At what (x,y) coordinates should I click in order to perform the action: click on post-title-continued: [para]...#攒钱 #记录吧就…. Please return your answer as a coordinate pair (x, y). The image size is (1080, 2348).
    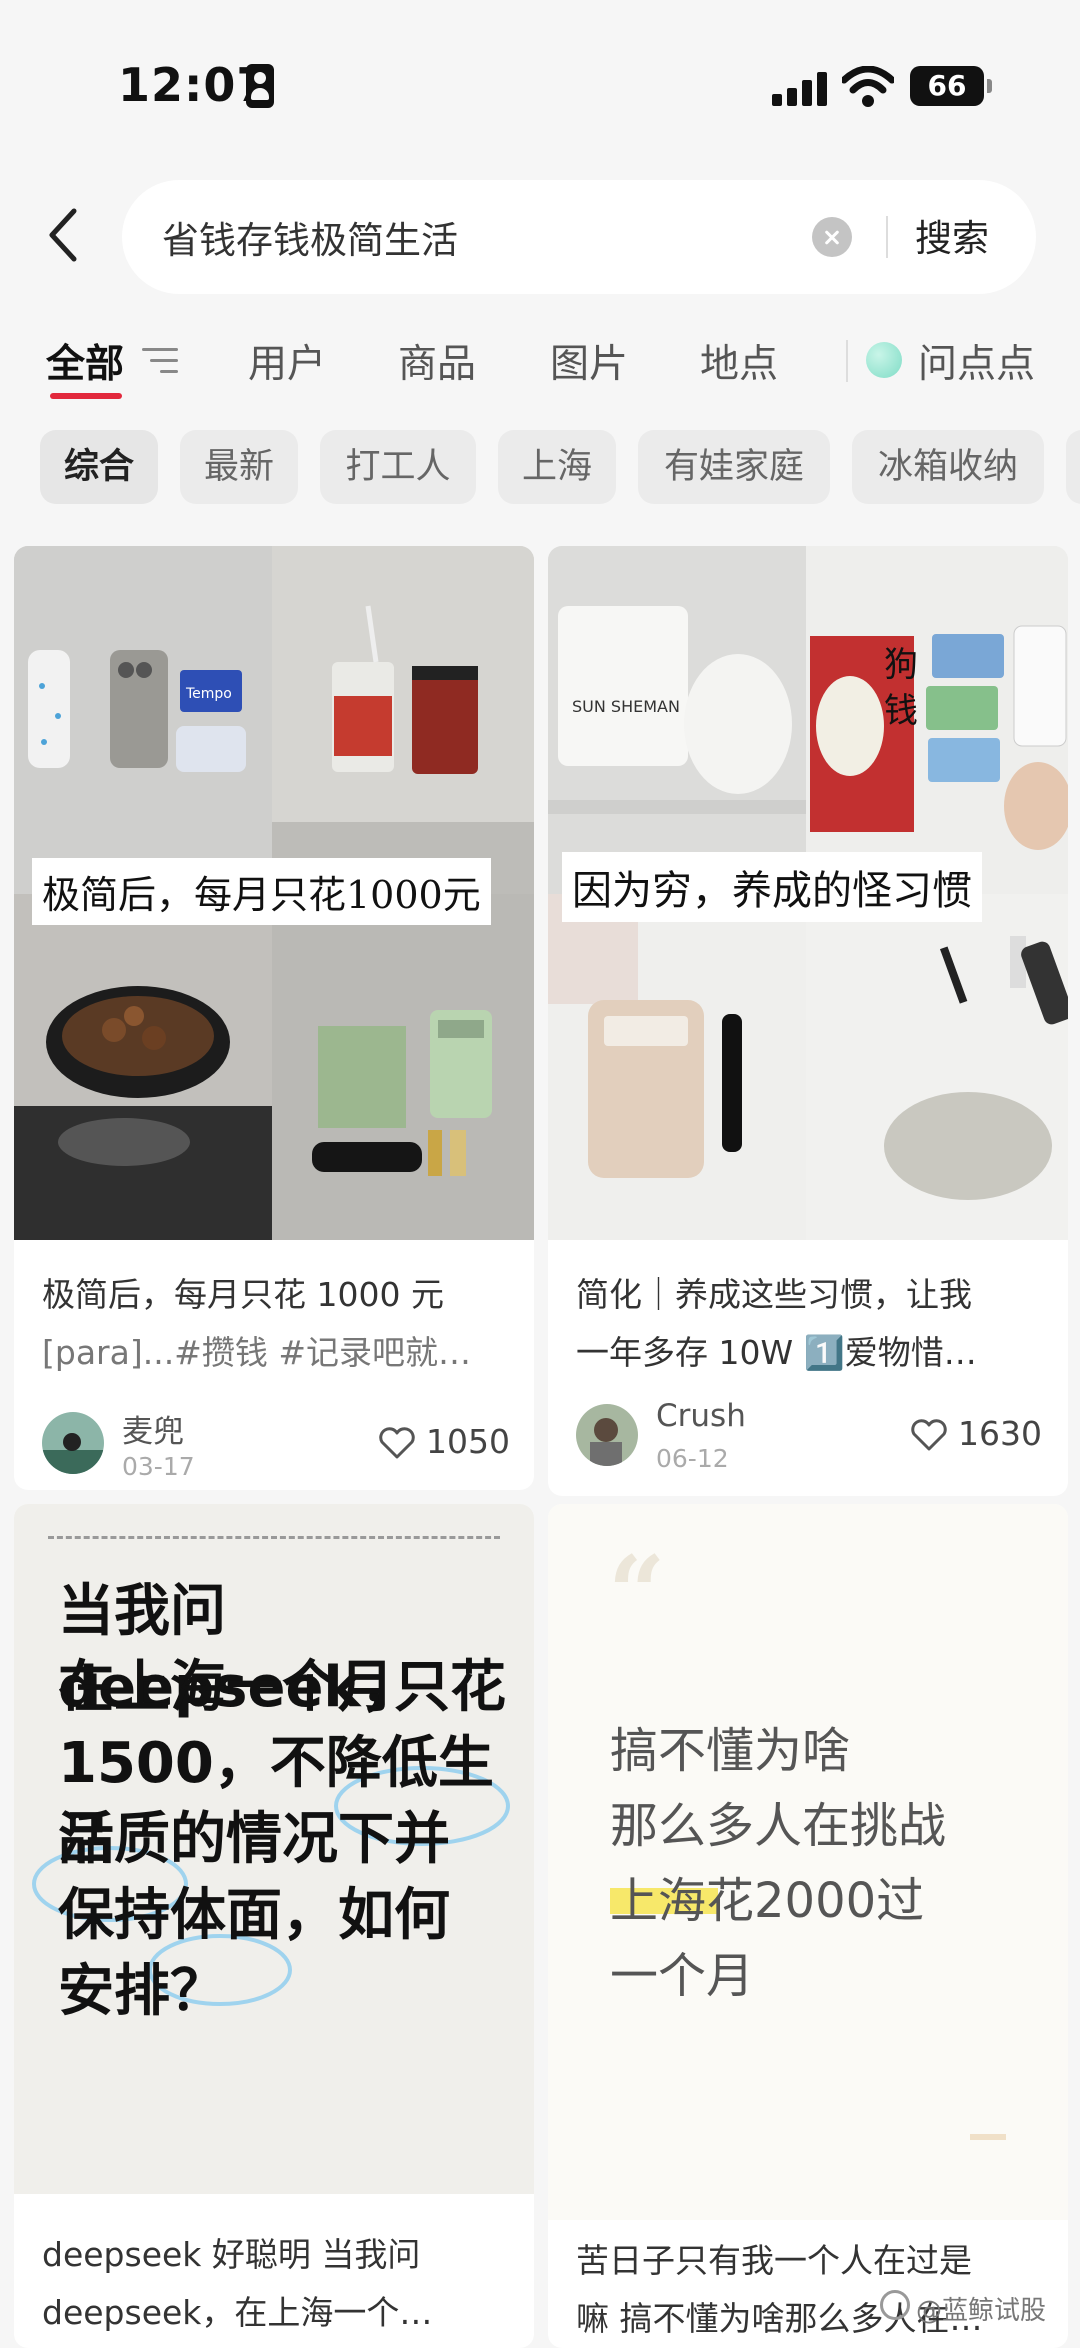
    Looking at the image, I should click on (256, 1352).